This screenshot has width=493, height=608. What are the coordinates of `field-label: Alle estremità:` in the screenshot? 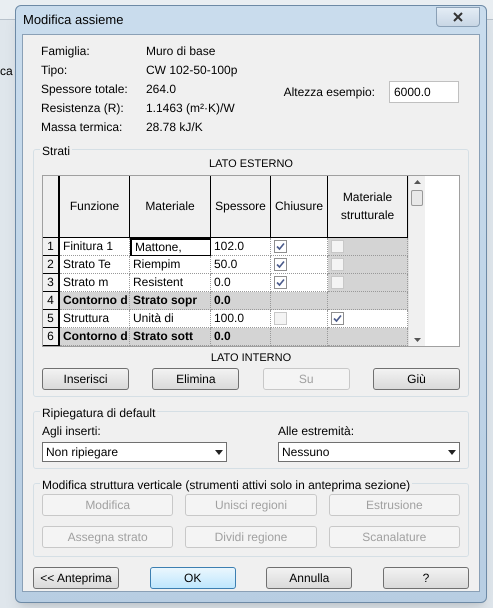 It's located at (317, 431).